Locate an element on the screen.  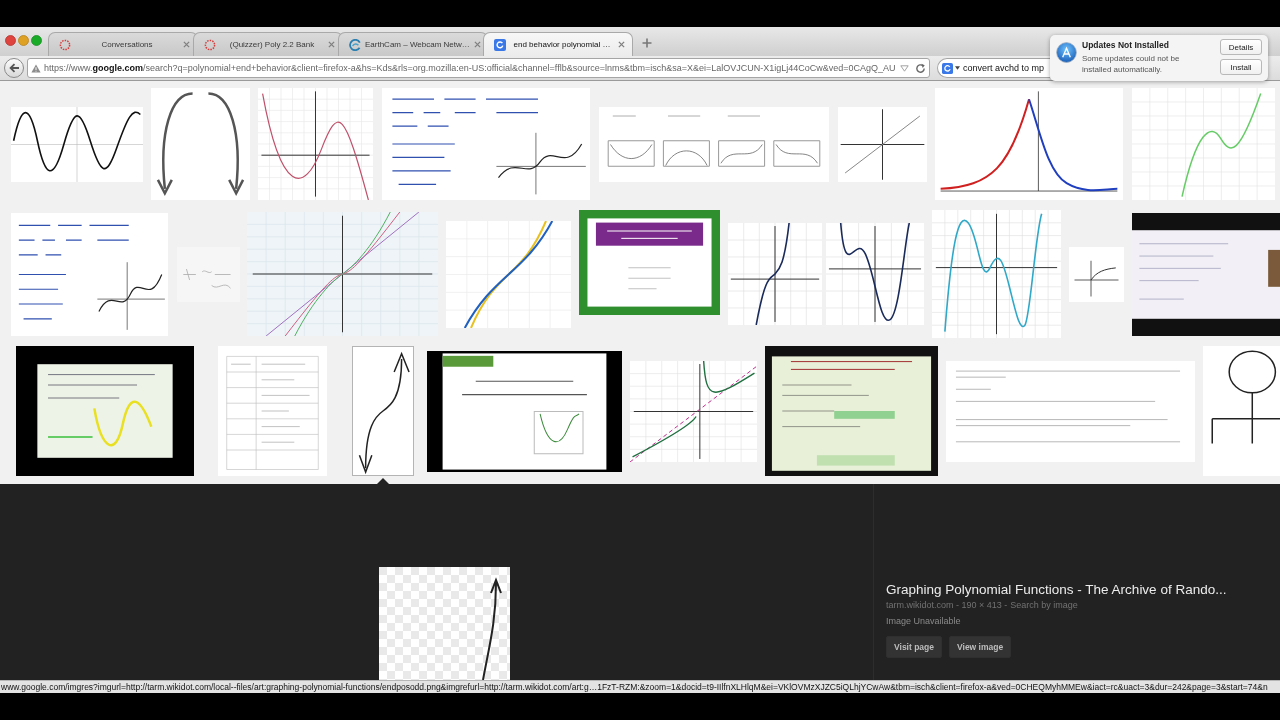
swirl-logo-icon is located at coordinates (355, 44).